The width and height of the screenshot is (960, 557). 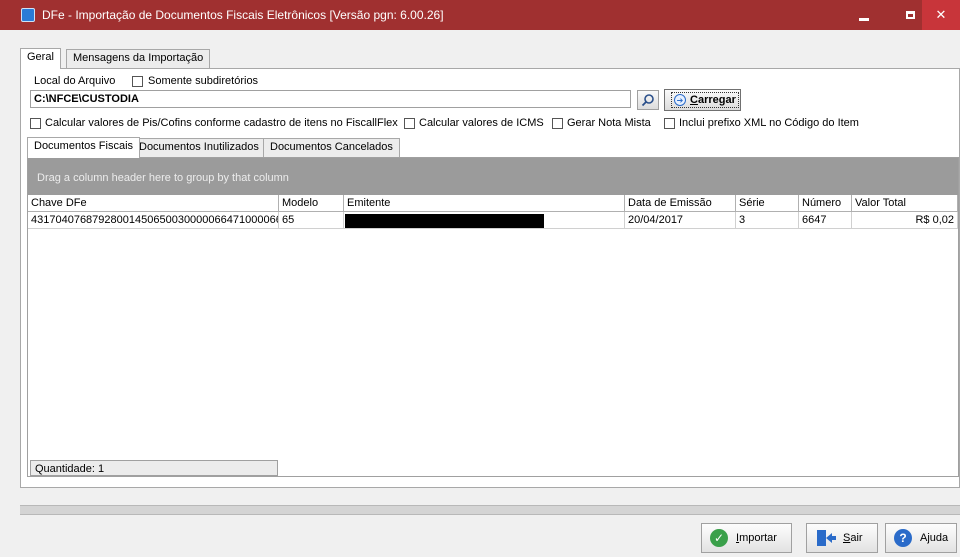 I want to click on import-button-label: Importar, so click(x=756, y=538).